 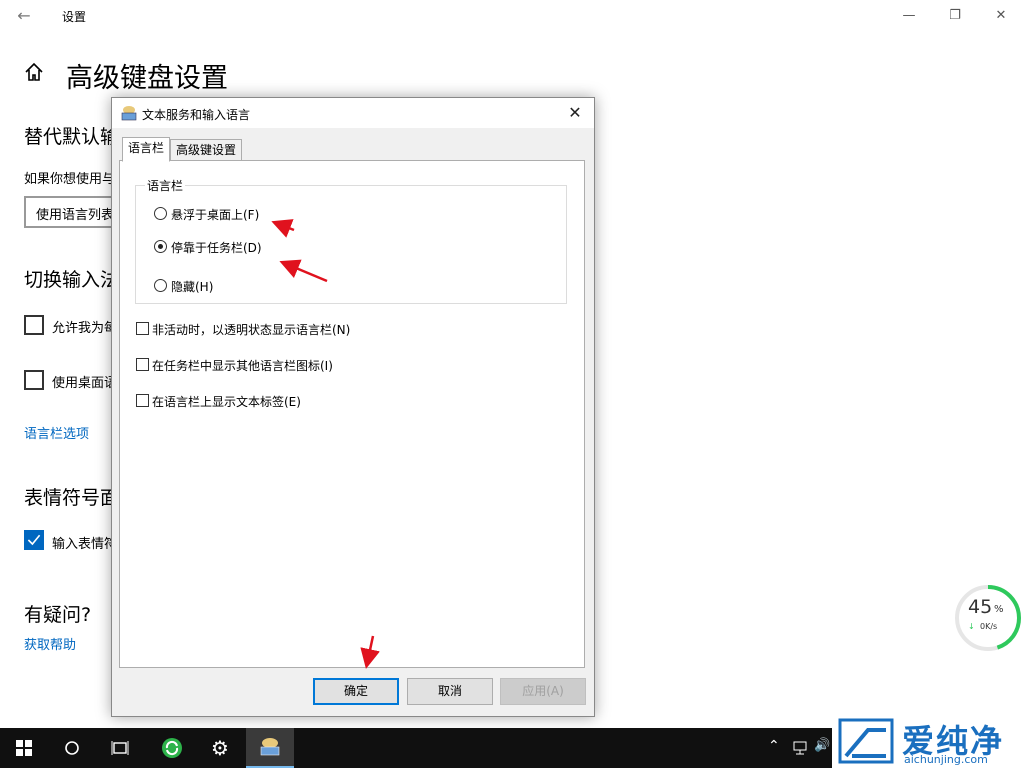 I want to click on brand-mark-icon, so click(x=866, y=741).